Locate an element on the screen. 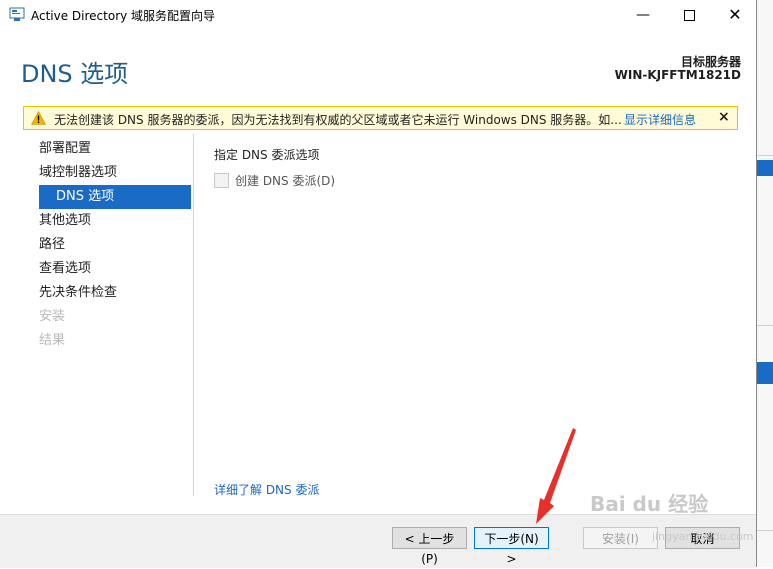 The image size is (773, 569). nav-item-results: 结果 is located at coordinates (52, 340).